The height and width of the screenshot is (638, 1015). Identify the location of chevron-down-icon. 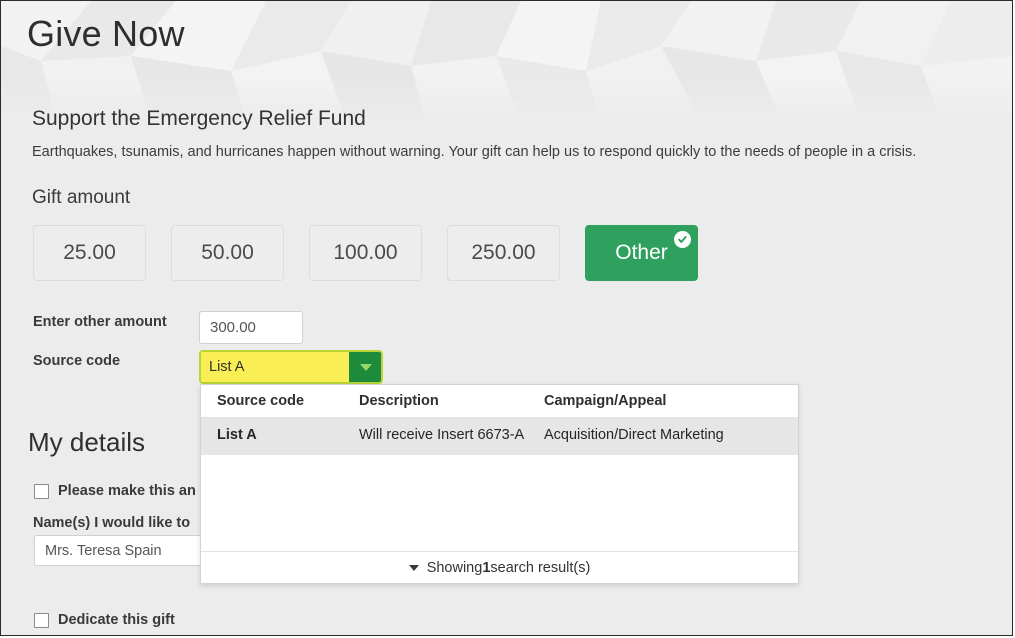
(365, 367).